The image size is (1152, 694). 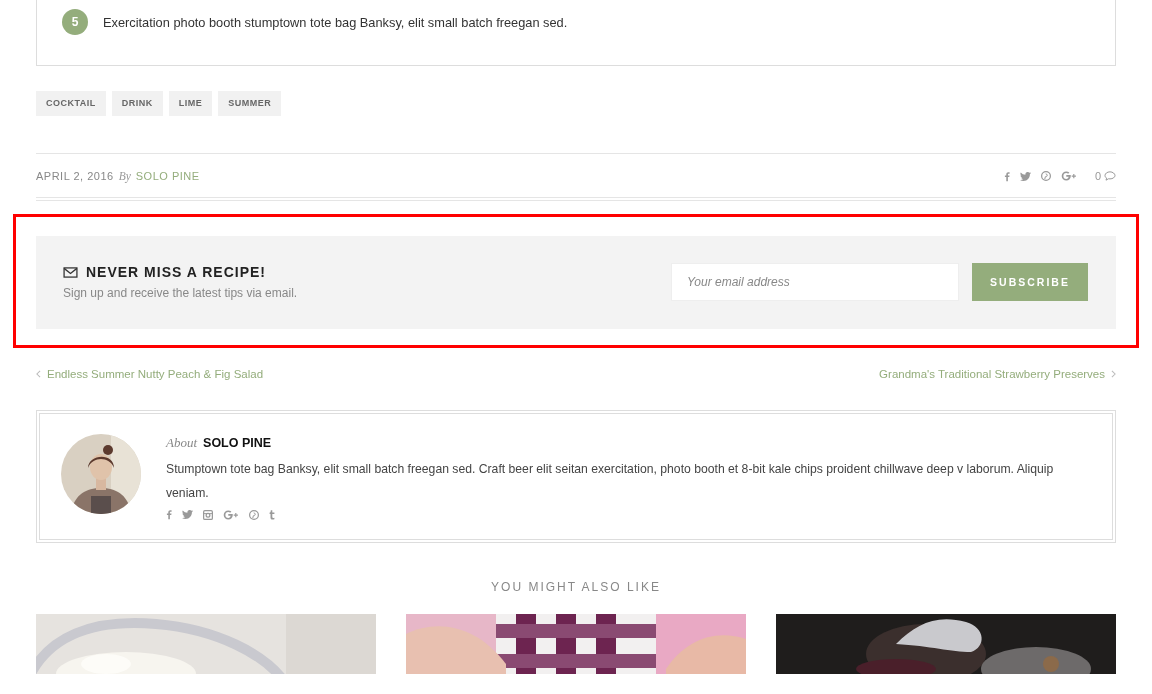 I want to click on instagram-icon, so click(x=208, y=514).